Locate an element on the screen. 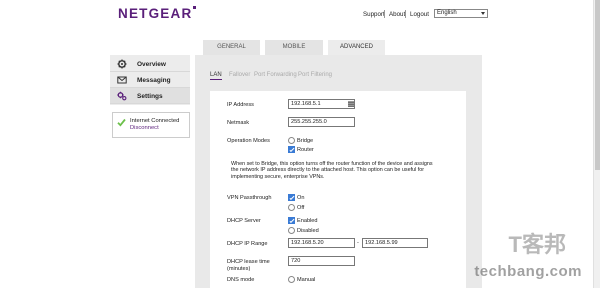  about-link: About is located at coordinates (397, 14).